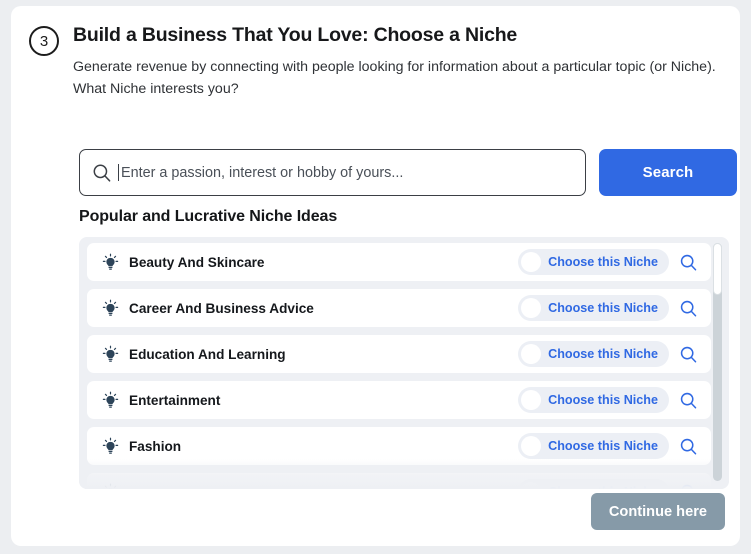 This screenshot has height=554, width=751. Describe the element at coordinates (399, 481) in the screenshot. I see `niche-row: Choose this Niche` at that location.